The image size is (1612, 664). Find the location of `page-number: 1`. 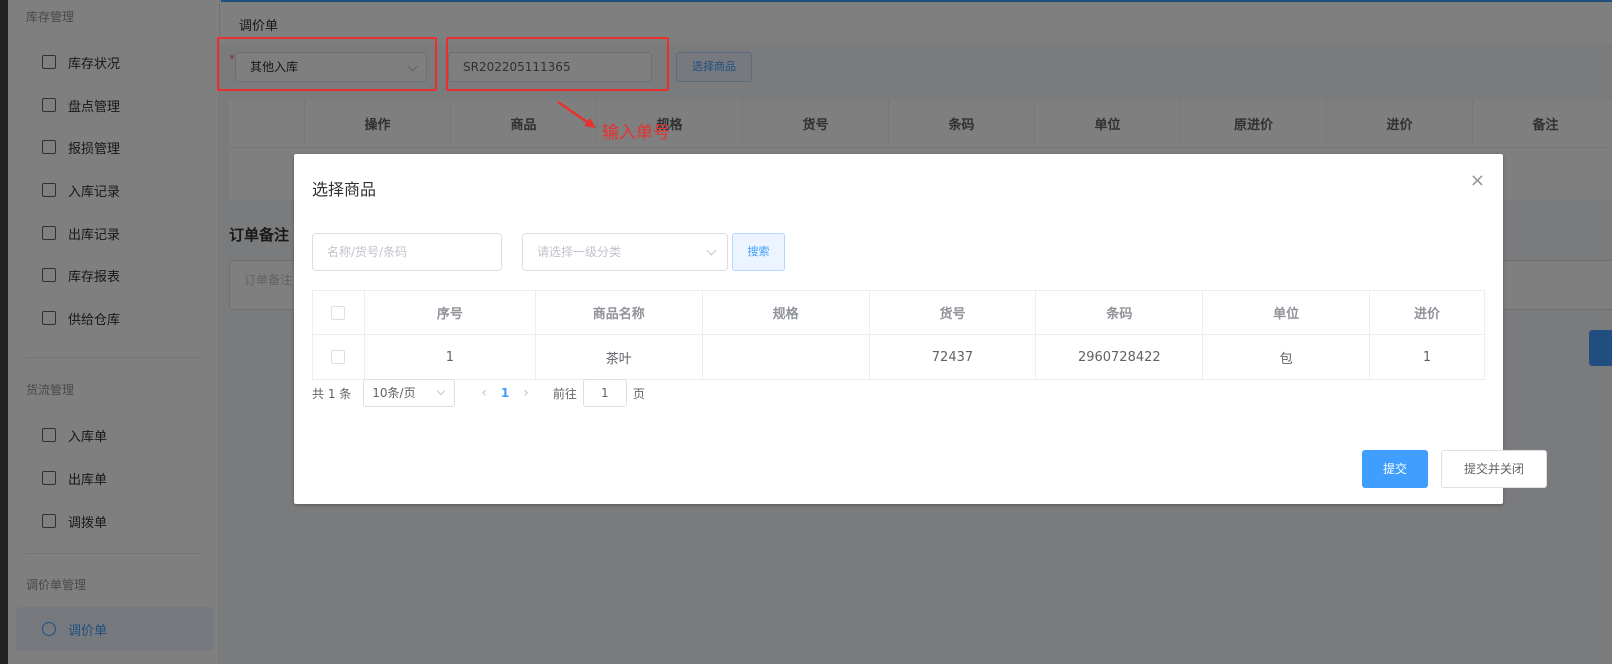

page-number: 1 is located at coordinates (505, 393).